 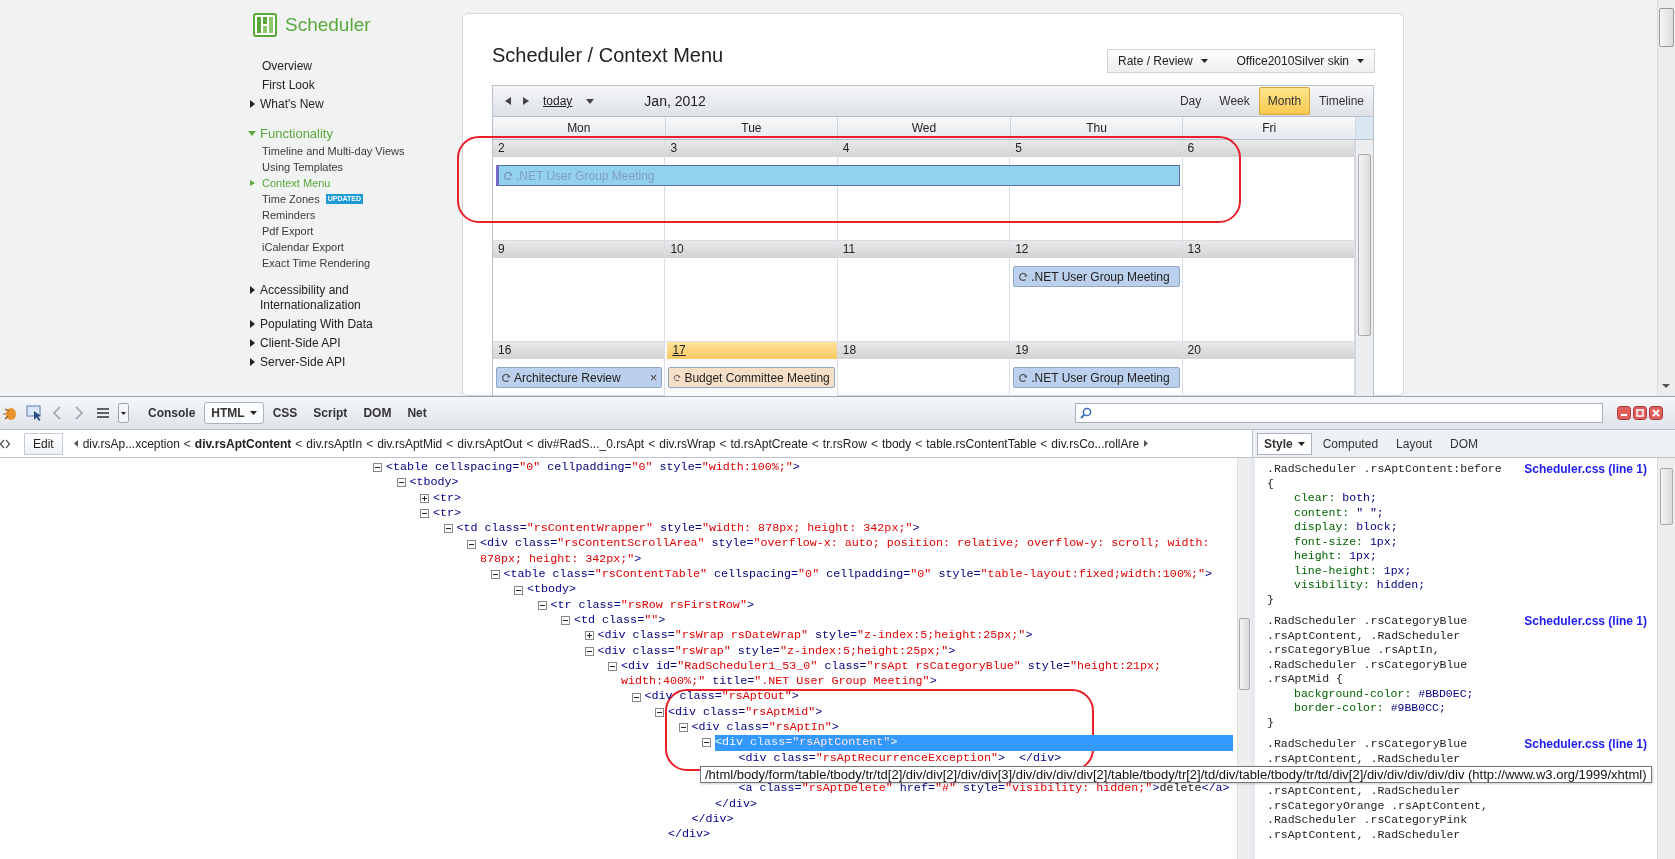 What do you see at coordinates (330, 413) in the screenshot?
I see `panel-tab: Script` at bounding box center [330, 413].